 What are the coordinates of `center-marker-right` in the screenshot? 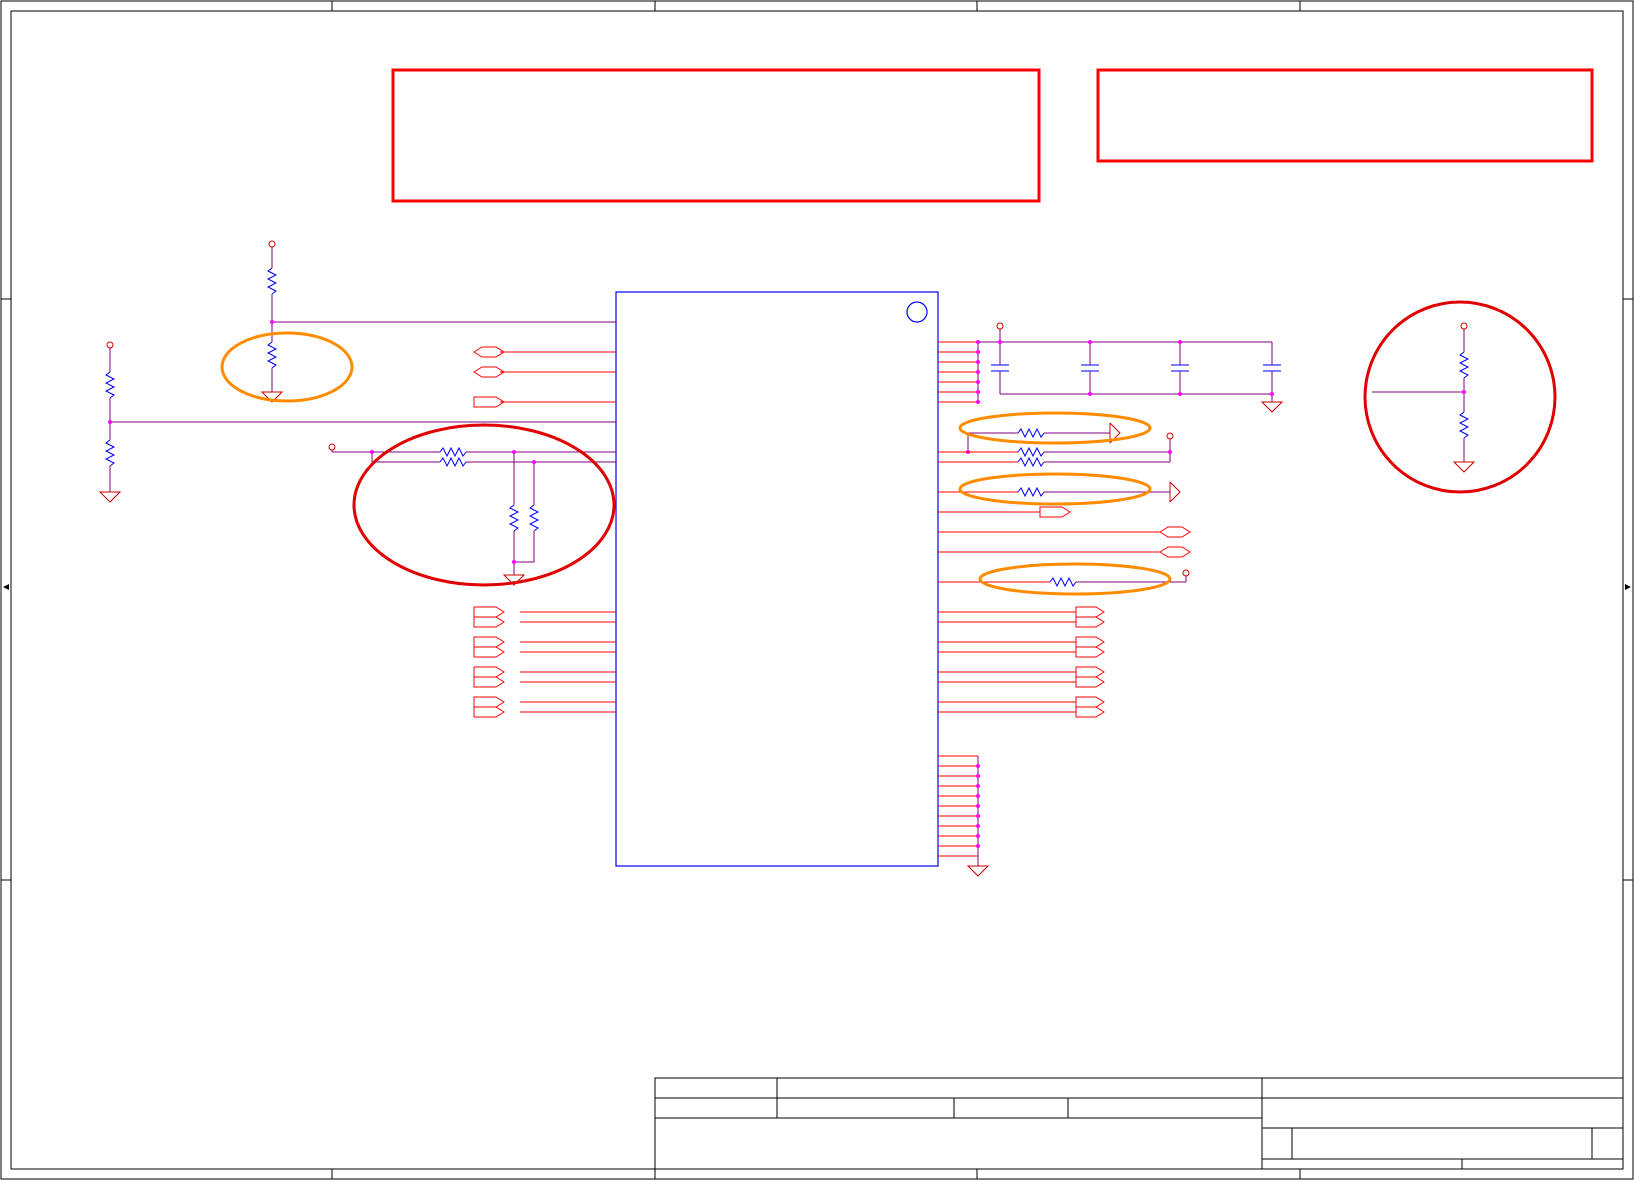 It's located at (1628, 587).